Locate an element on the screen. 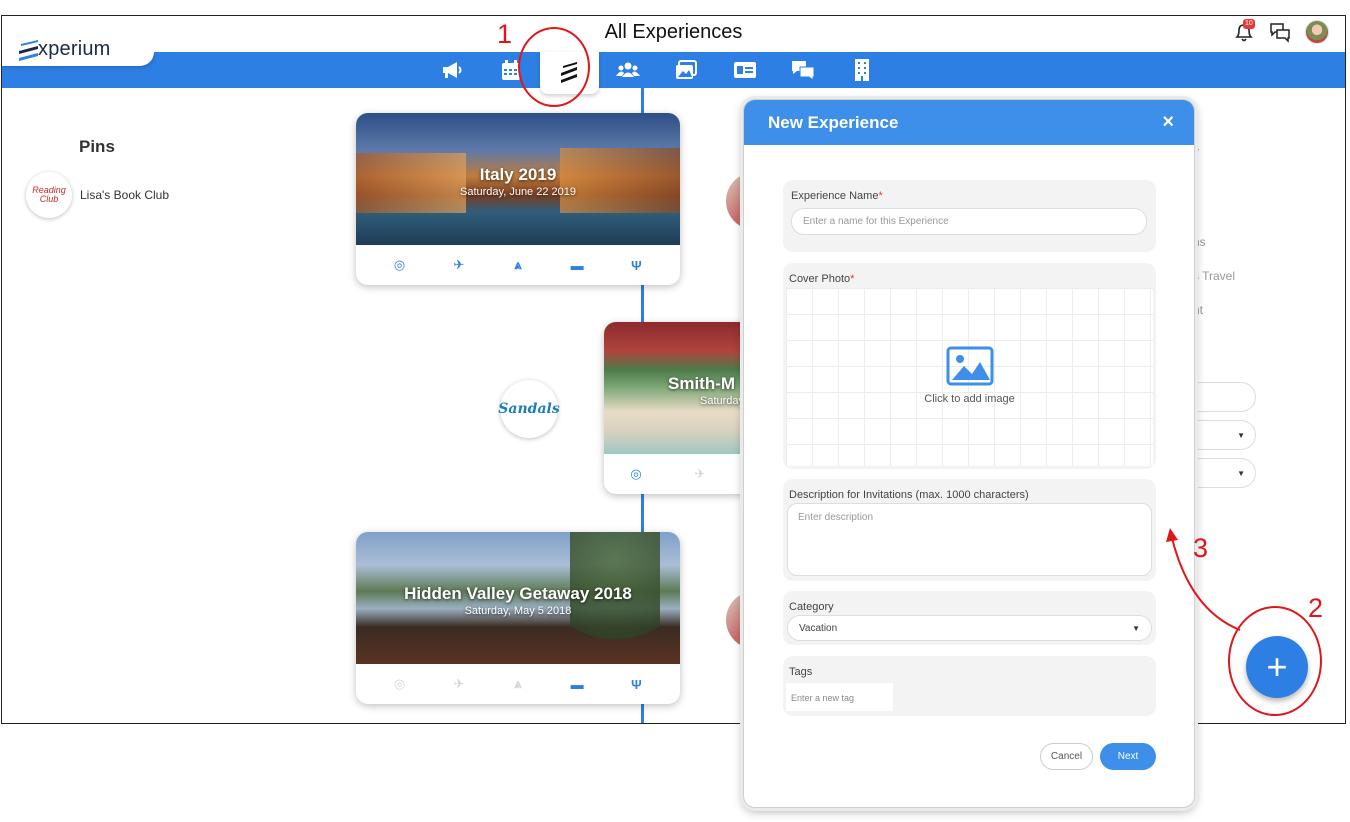  experience-photo: Italy 2019 Saturday, June 22 2019 is located at coordinates (518, 179).